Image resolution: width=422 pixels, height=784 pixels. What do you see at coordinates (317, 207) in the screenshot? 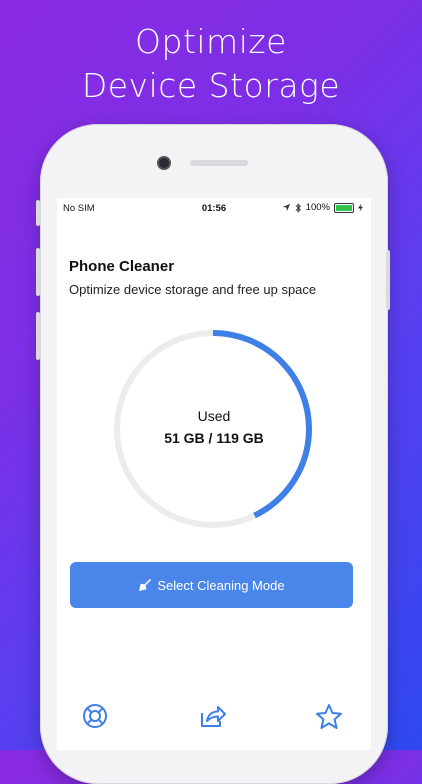
I see `battery-percent: 100%` at bounding box center [317, 207].